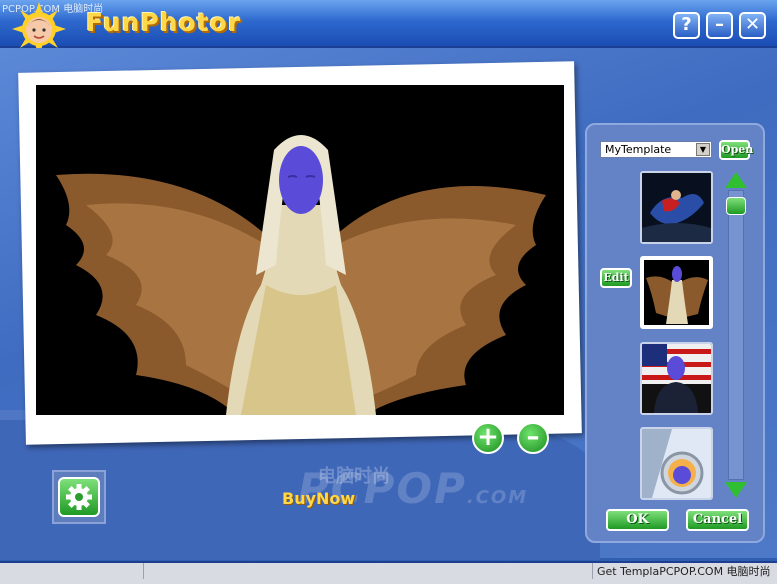 This screenshot has width=777, height=584. Describe the element at coordinates (488, 438) in the screenshot. I see `zoom-in-button: +` at that location.